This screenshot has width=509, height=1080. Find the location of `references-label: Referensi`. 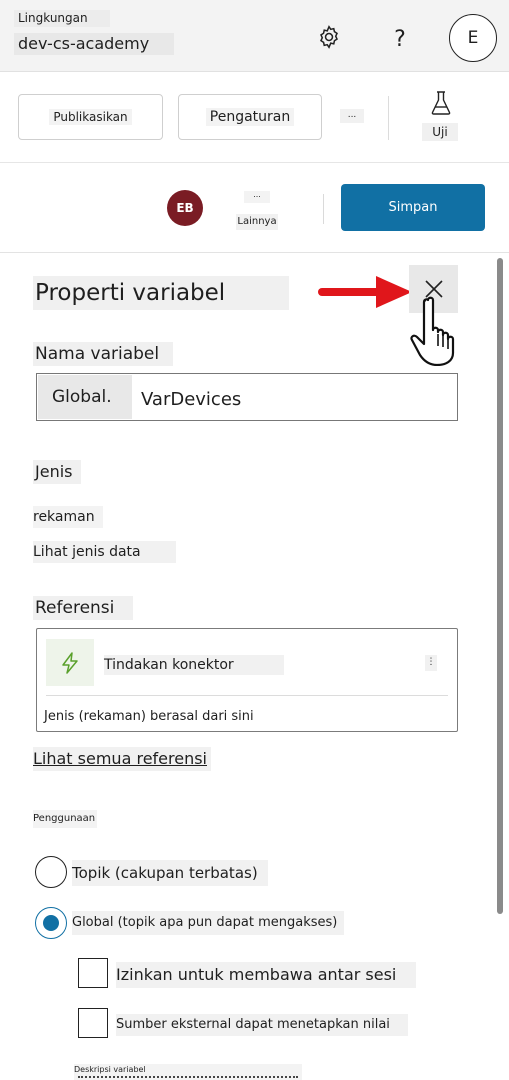

references-label: Referensi is located at coordinates (83, 608).